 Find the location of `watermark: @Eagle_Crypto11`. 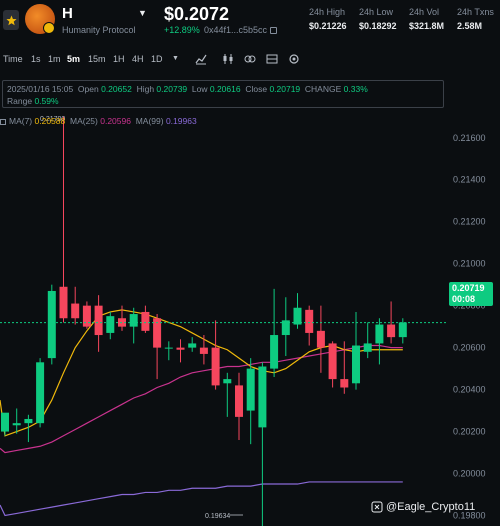

watermark: @Eagle_Crypto11 is located at coordinates (423, 507).